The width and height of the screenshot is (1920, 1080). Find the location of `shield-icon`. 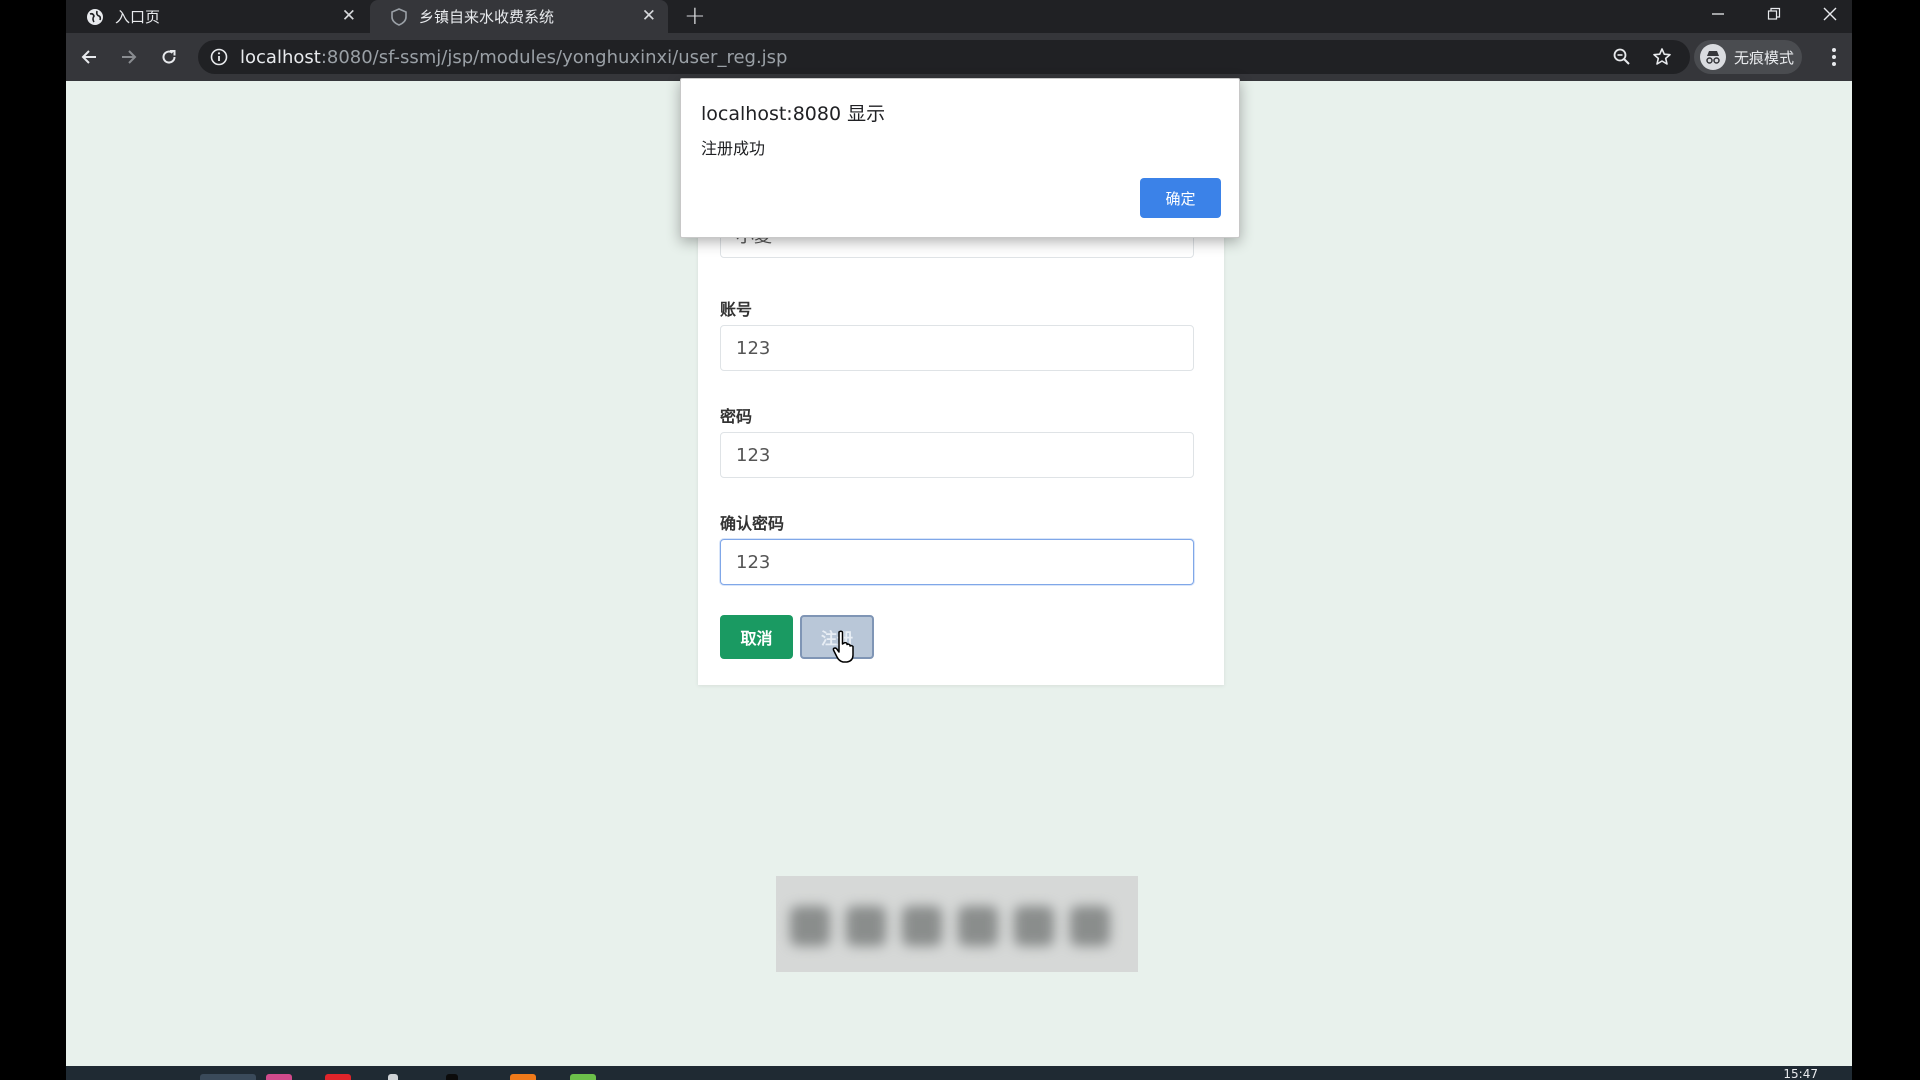

shield-icon is located at coordinates (399, 16).